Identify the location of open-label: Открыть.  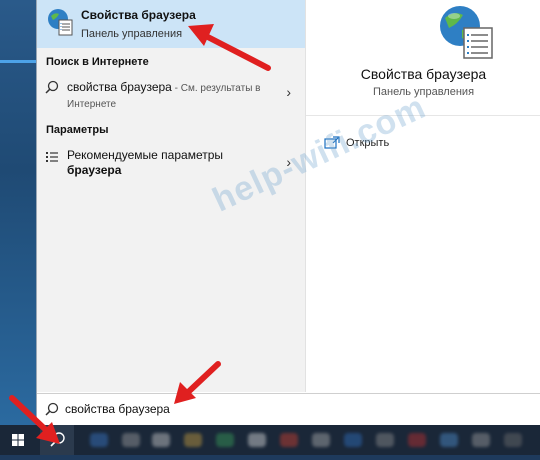
(368, 143).